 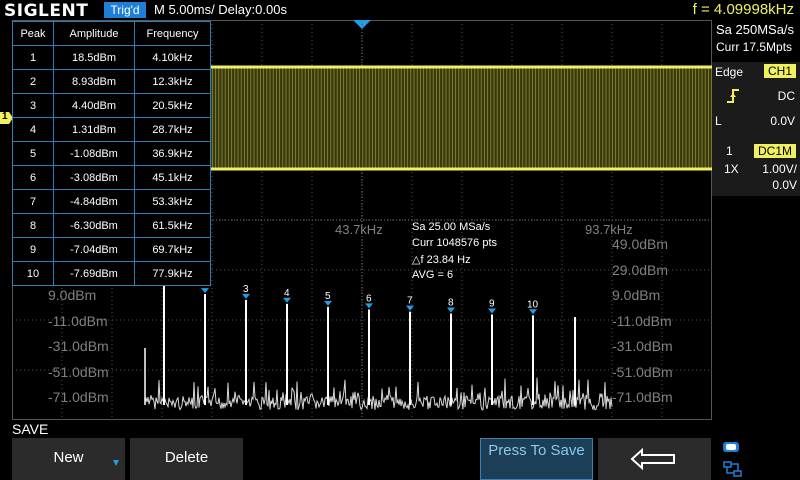 I want to click on fft-x-label-mid: 43.7kHz, so click(x=359, y=229).